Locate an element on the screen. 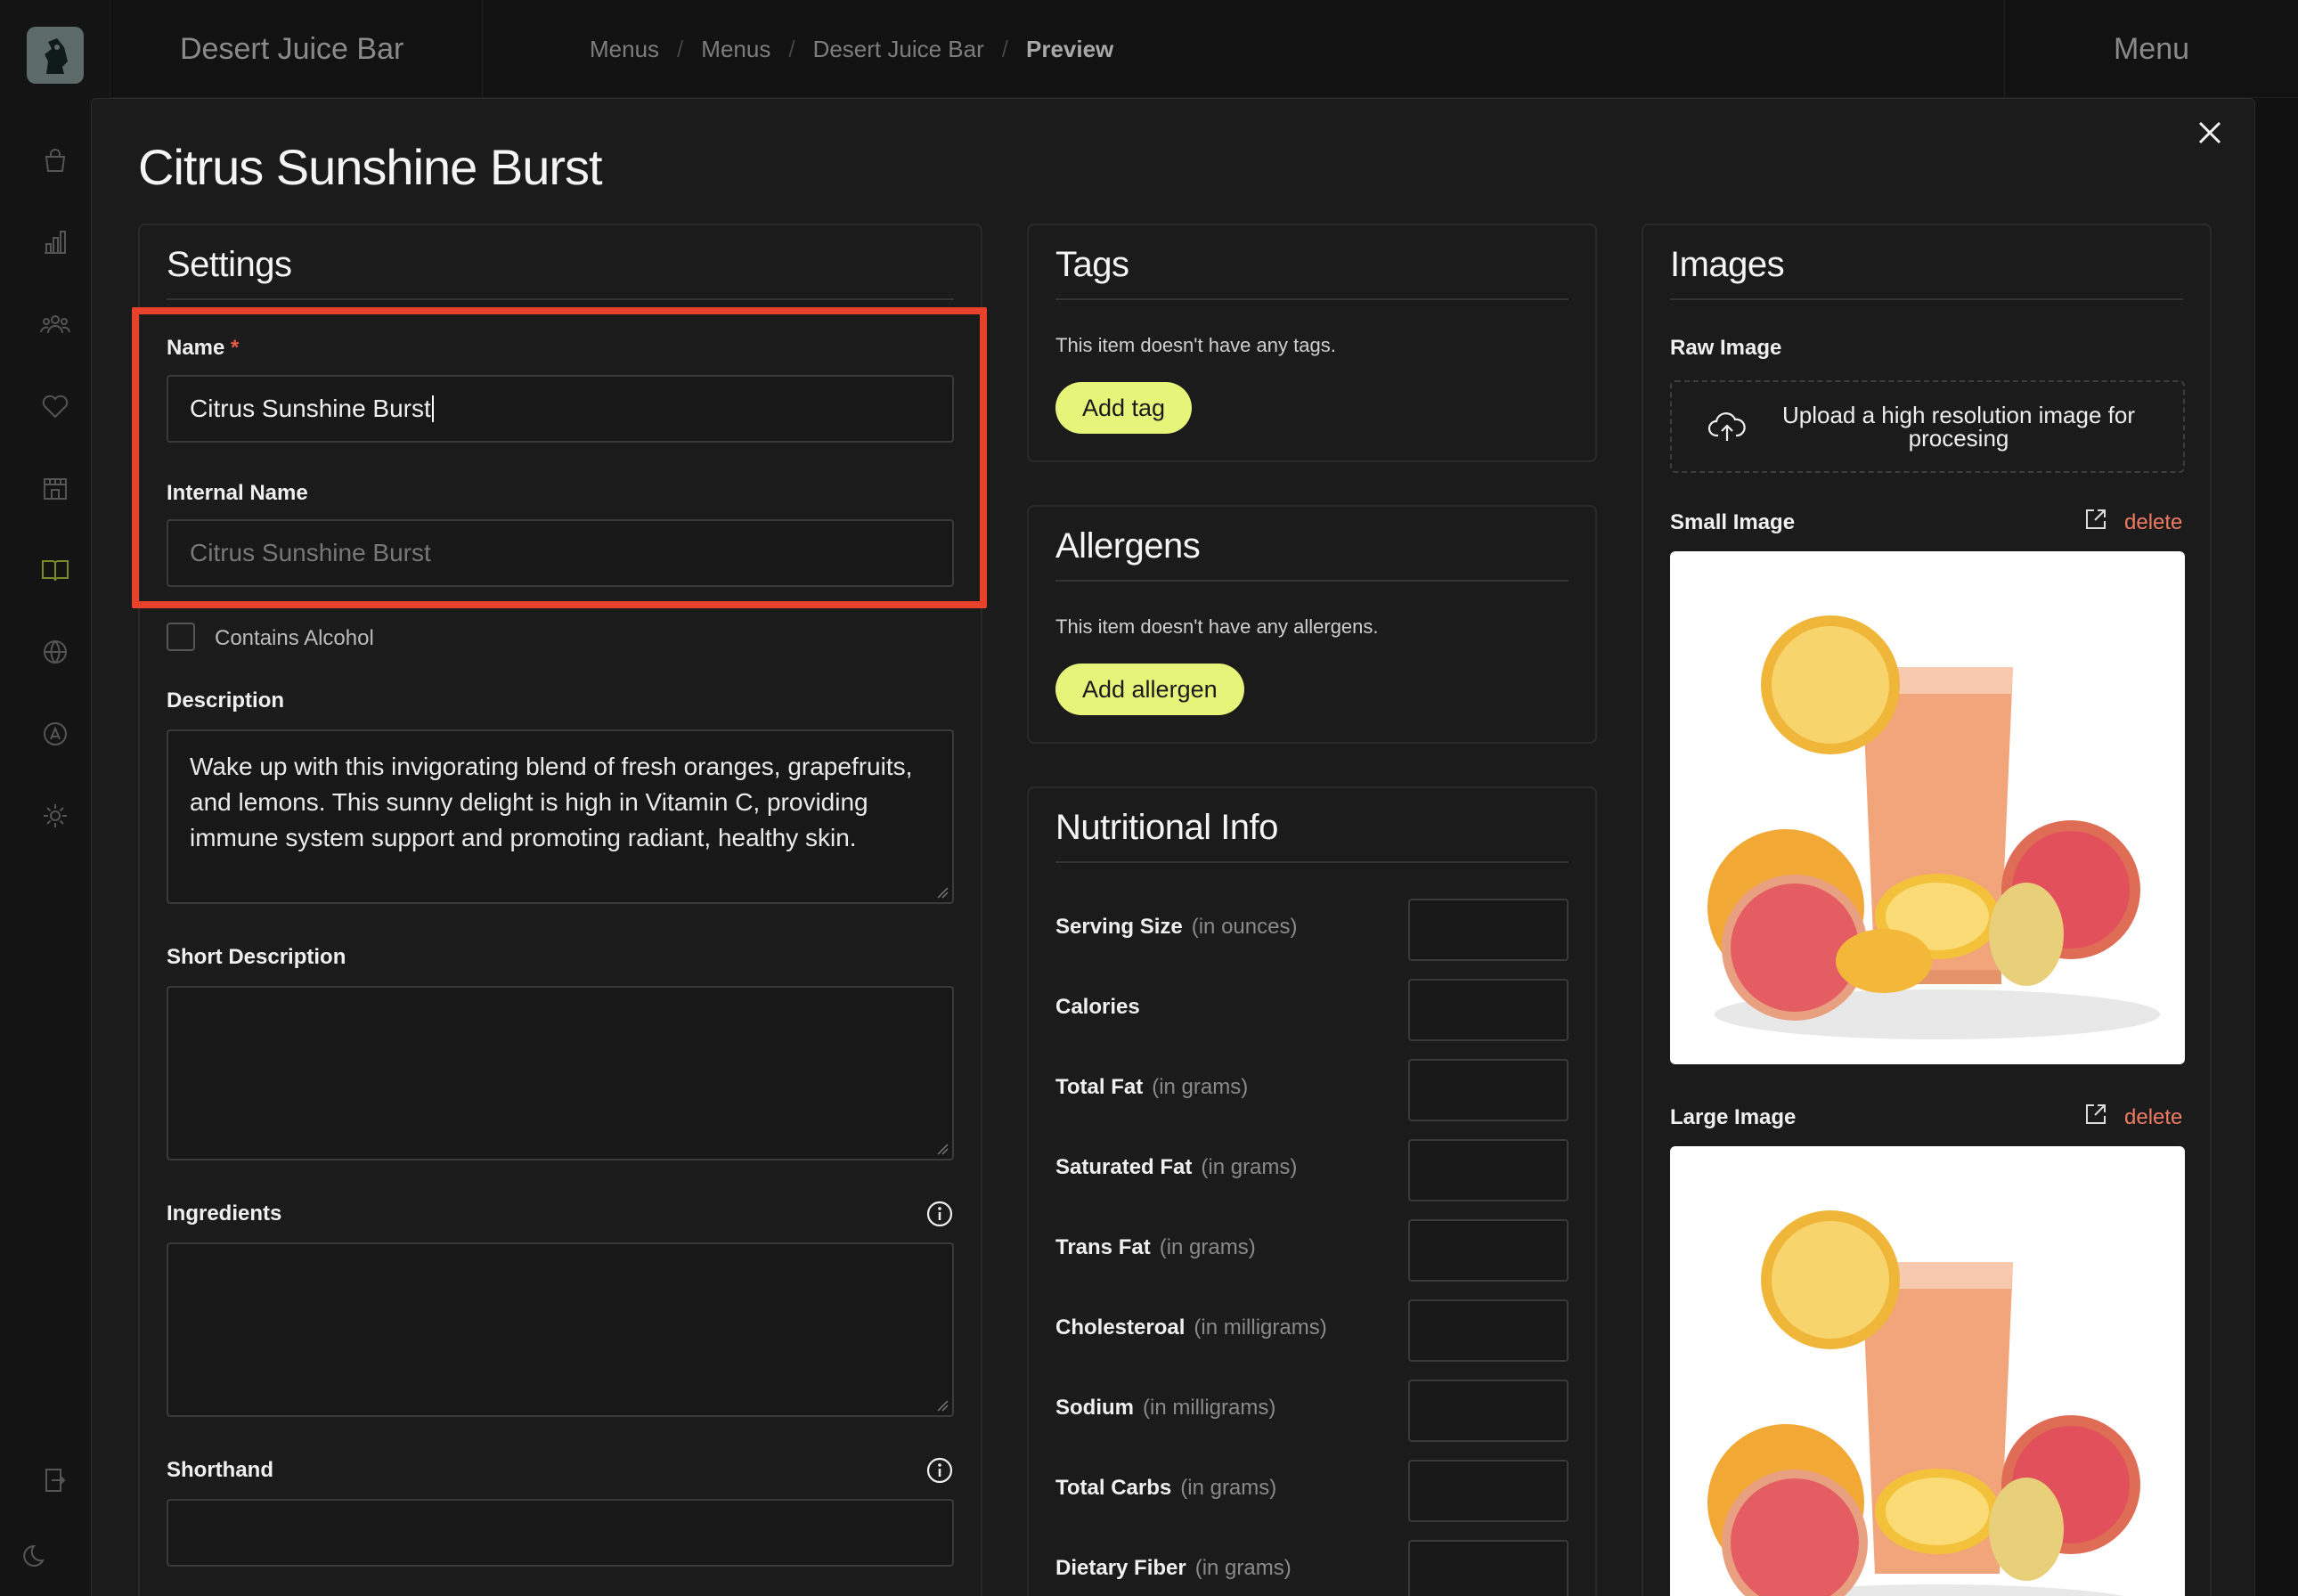  menu-tab: Menu is located at coordinates (2151, 49).